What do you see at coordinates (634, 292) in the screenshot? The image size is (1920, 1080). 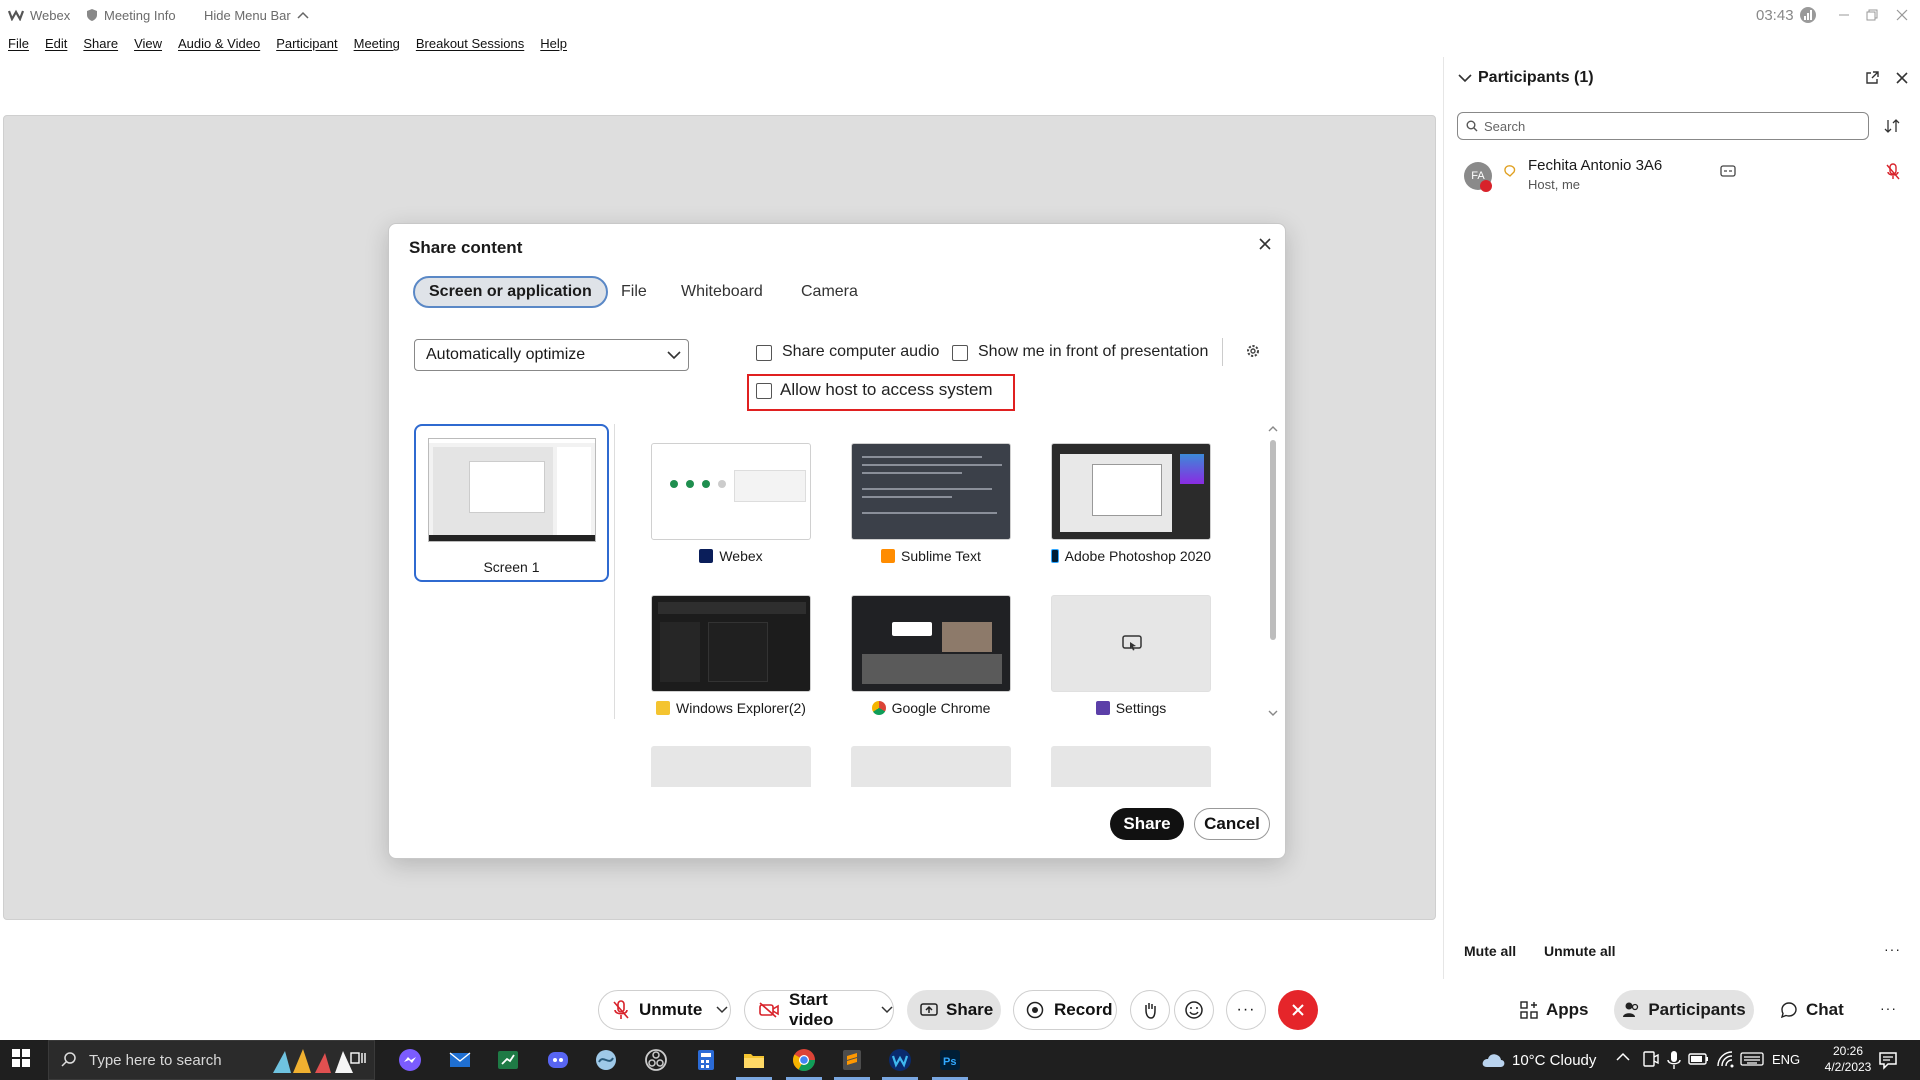 I see `tab-file: File` at bounding box center [634, 292].